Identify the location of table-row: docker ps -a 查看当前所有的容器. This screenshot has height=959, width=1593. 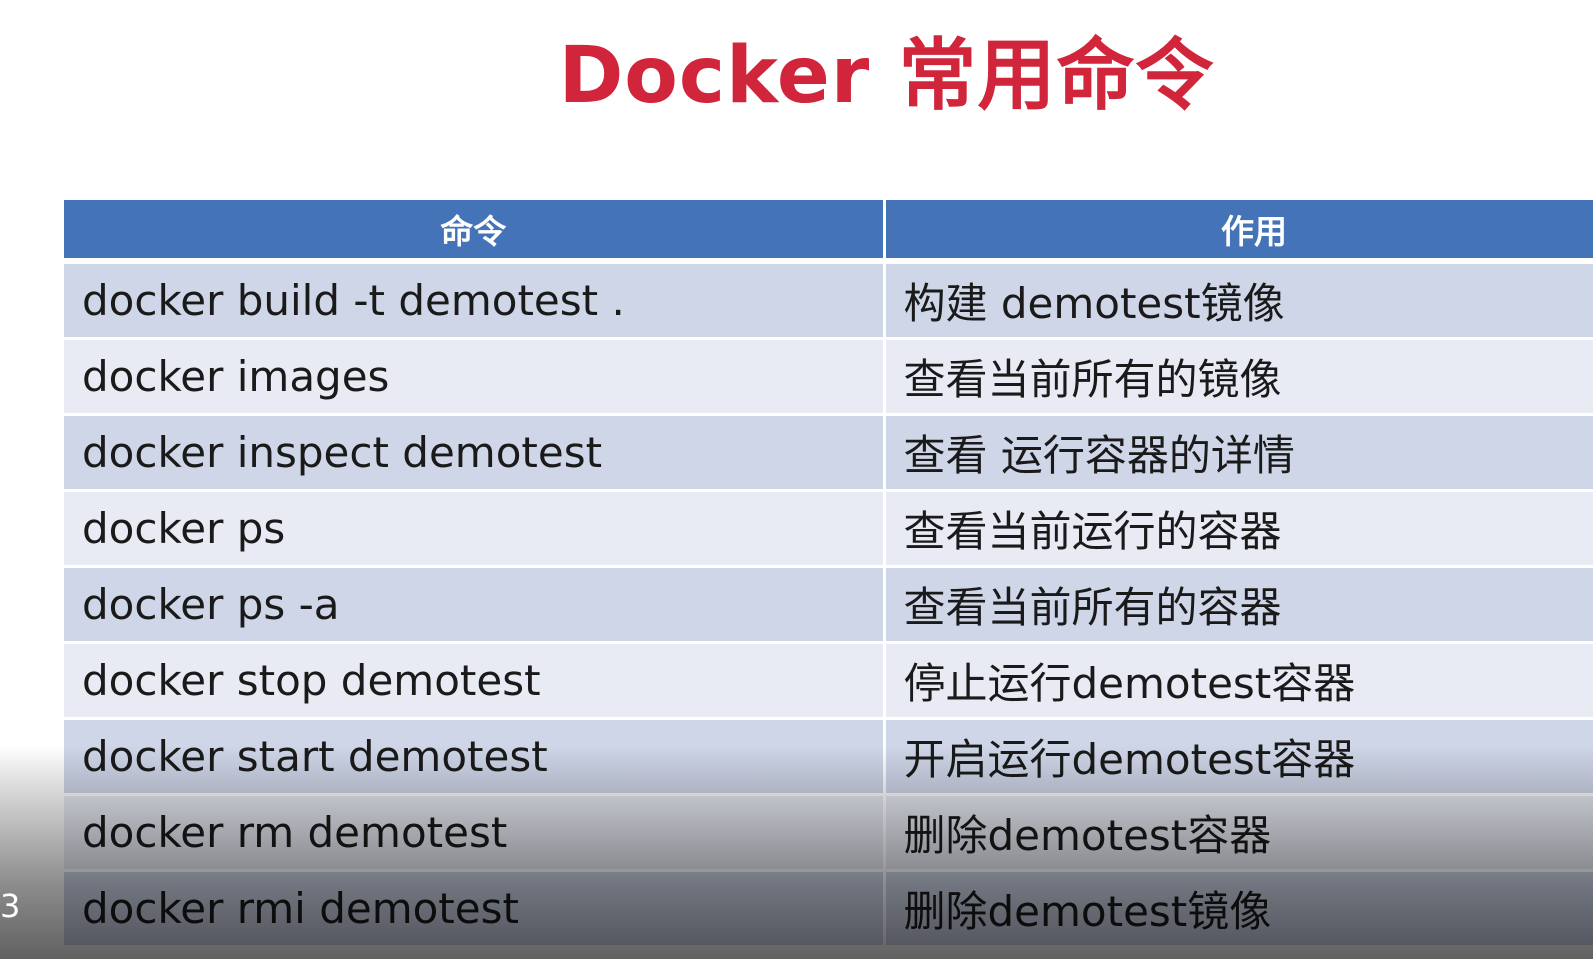
(828, 605).